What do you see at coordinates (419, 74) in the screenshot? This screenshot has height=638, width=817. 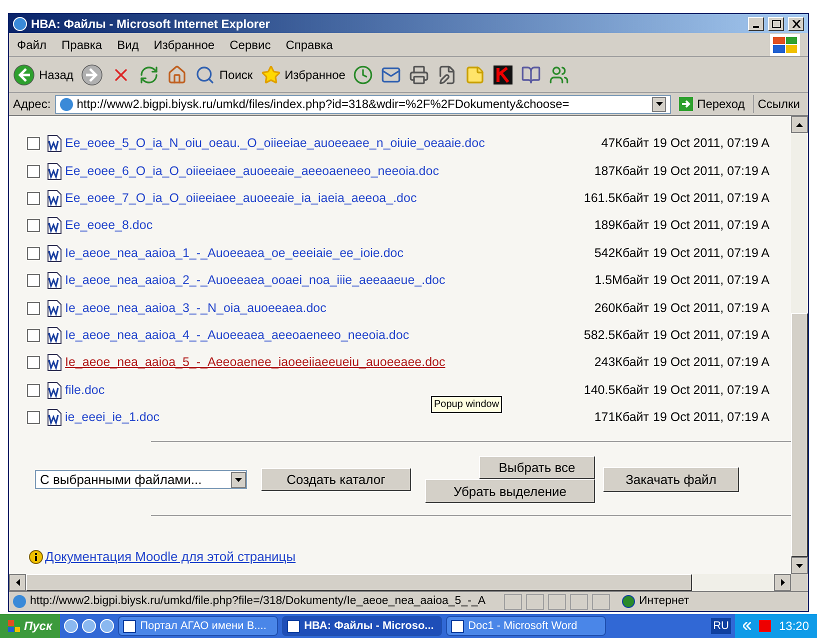 I see `printer-icon` at bounding box center [419, 74].